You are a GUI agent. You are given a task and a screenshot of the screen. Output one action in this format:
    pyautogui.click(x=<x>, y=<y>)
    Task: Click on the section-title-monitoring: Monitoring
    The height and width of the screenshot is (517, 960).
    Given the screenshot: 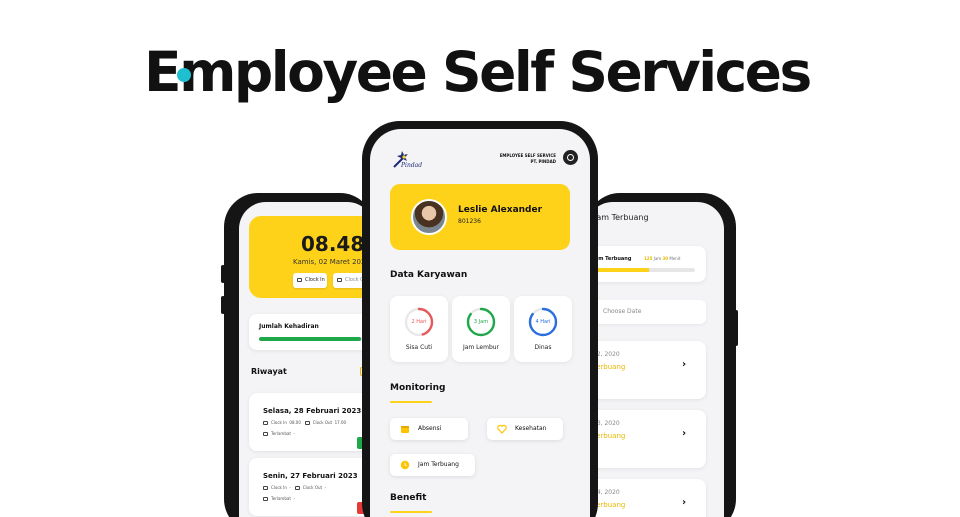 What is the action you would take?
    pyautogui.click(x=418, y=388)
    